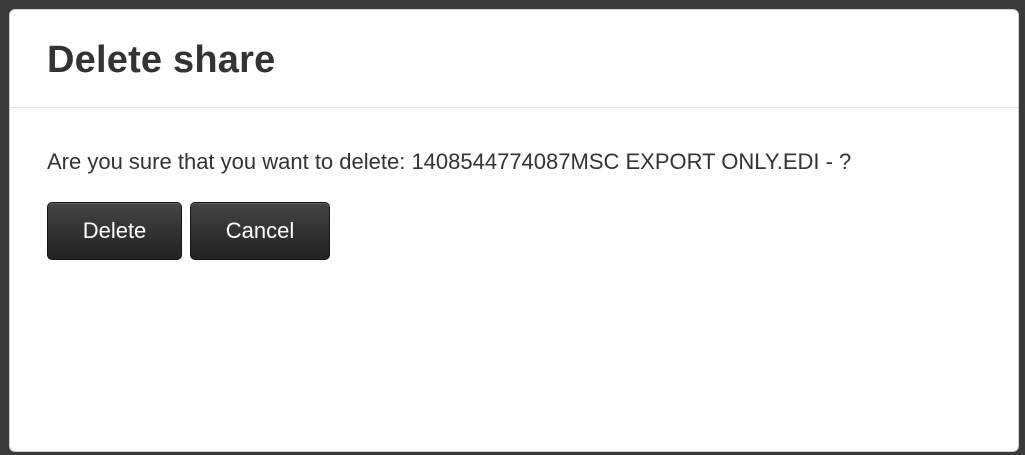  Describe the element at coordinates (260, 231) in the screenshot. I see `cancel-button: Cancel` at that location.